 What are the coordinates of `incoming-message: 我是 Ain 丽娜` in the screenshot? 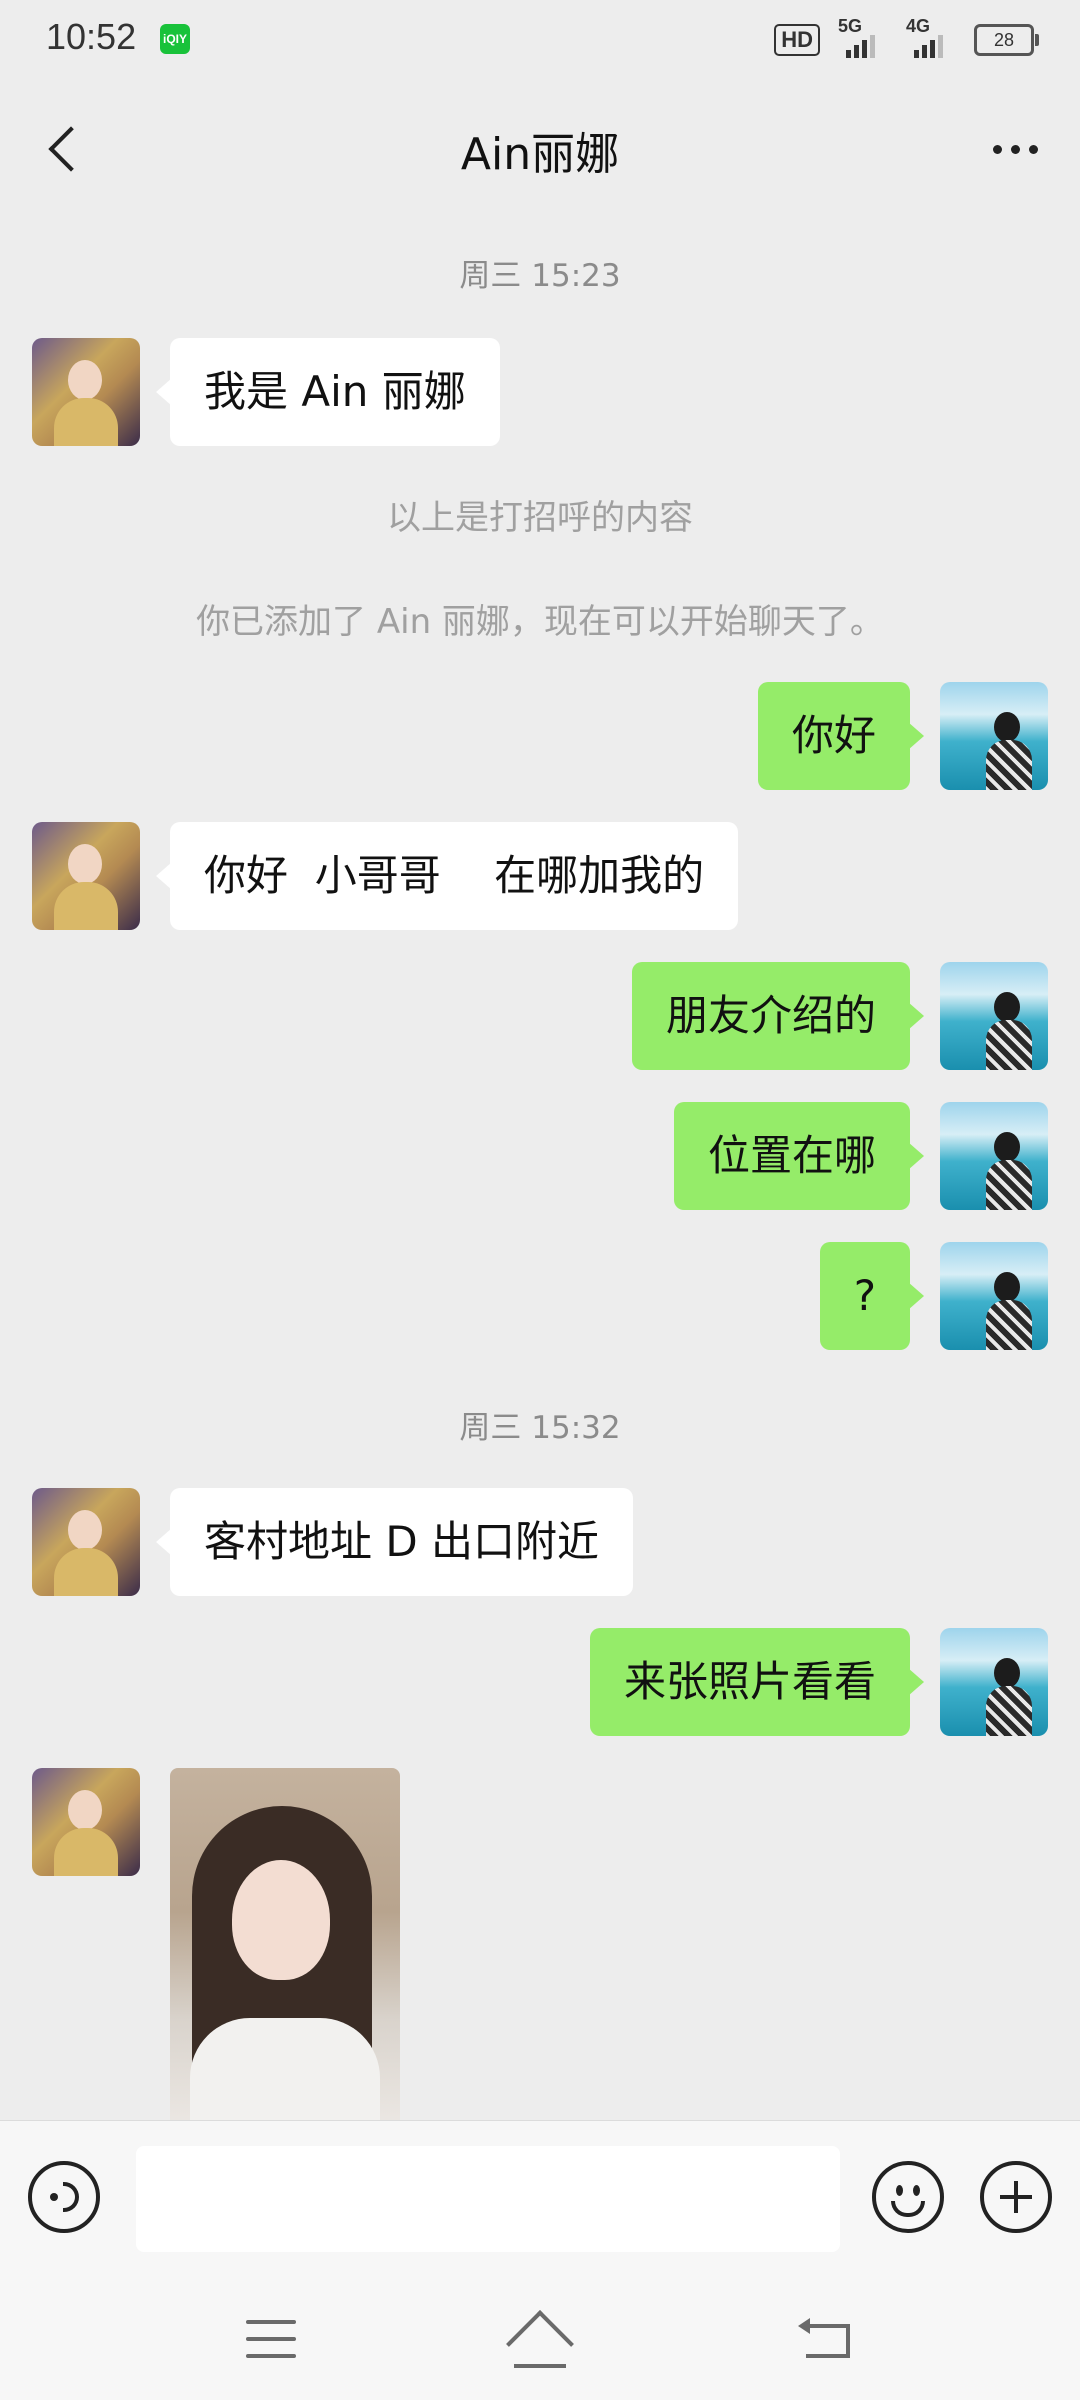 It's located at (328, 392).